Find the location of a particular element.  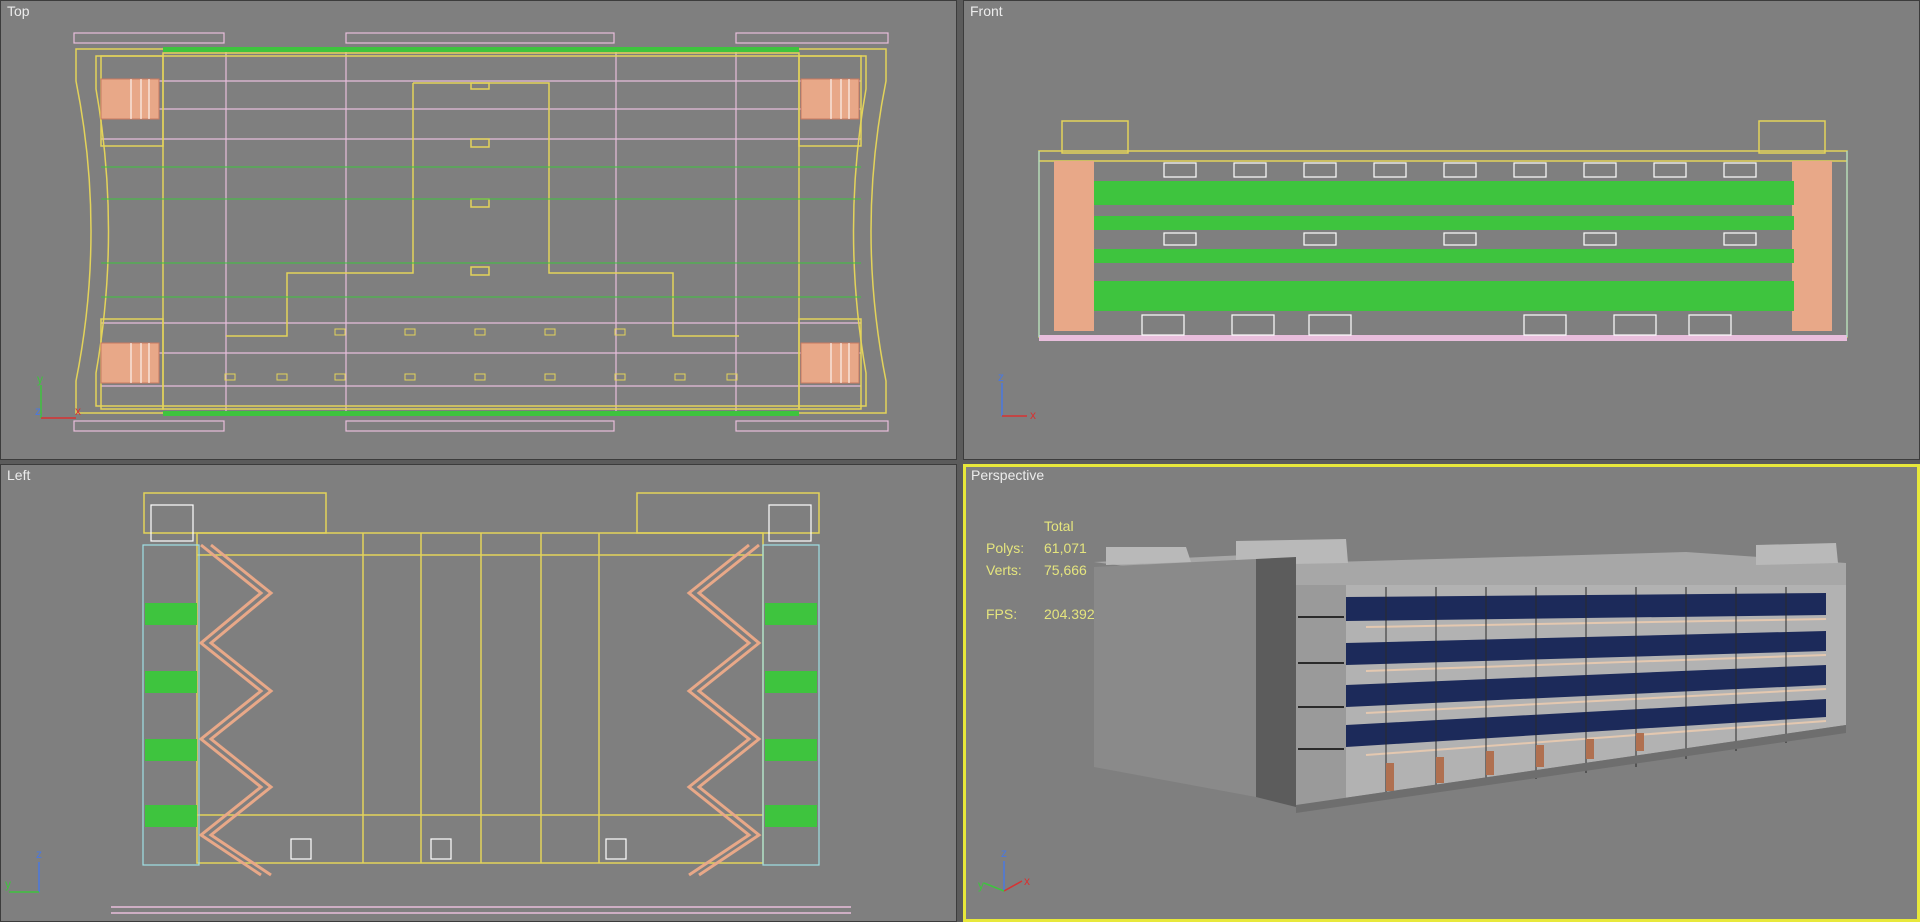

axis-gizmo-front: z x is located at coordinates (1017, 396).